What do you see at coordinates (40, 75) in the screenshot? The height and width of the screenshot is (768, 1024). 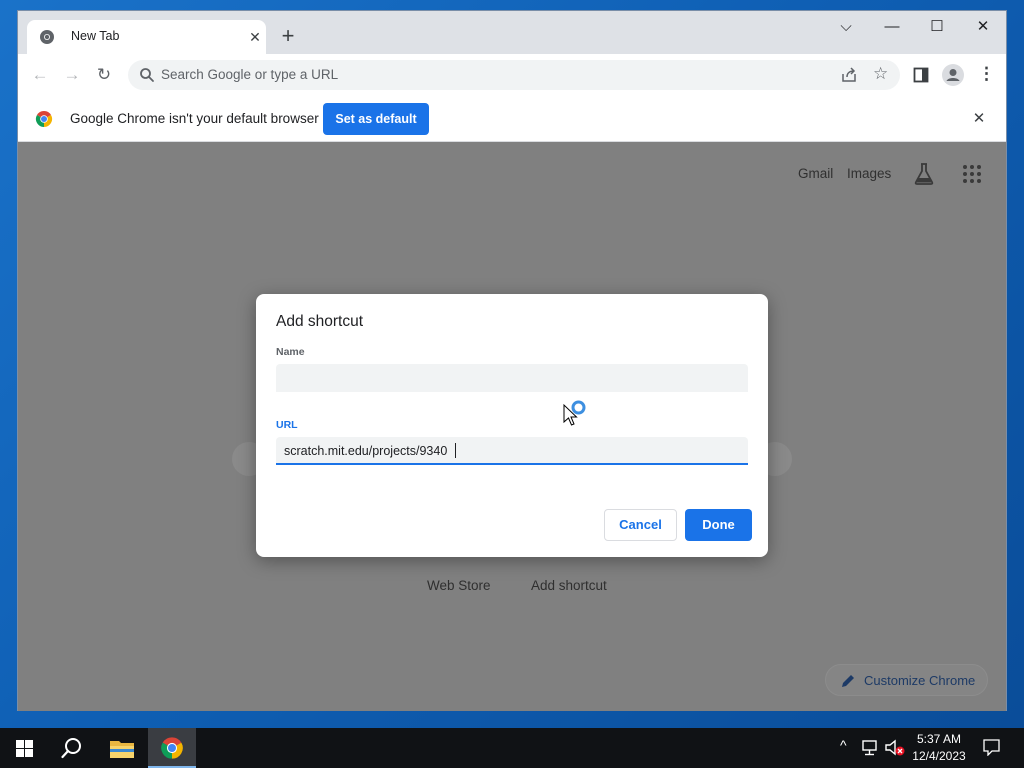 I see `back-button: ←` at bounding box center [40, 75].